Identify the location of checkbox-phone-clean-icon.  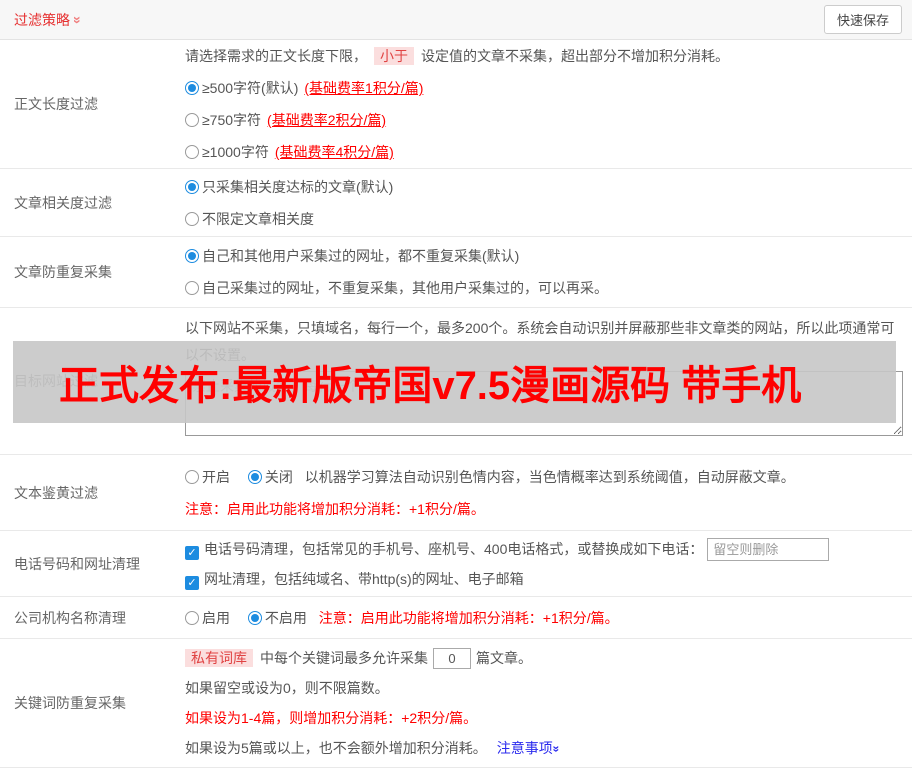
(192, 552).